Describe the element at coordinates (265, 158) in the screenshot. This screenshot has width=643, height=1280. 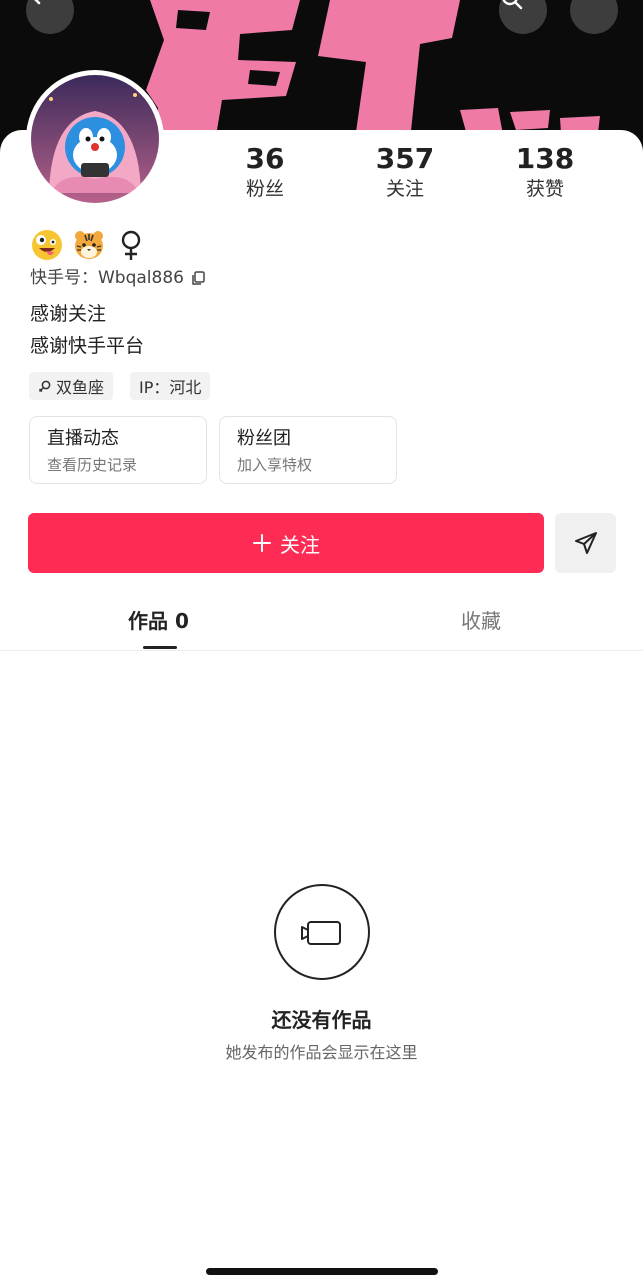
I see `followers-count: 36` at that location.